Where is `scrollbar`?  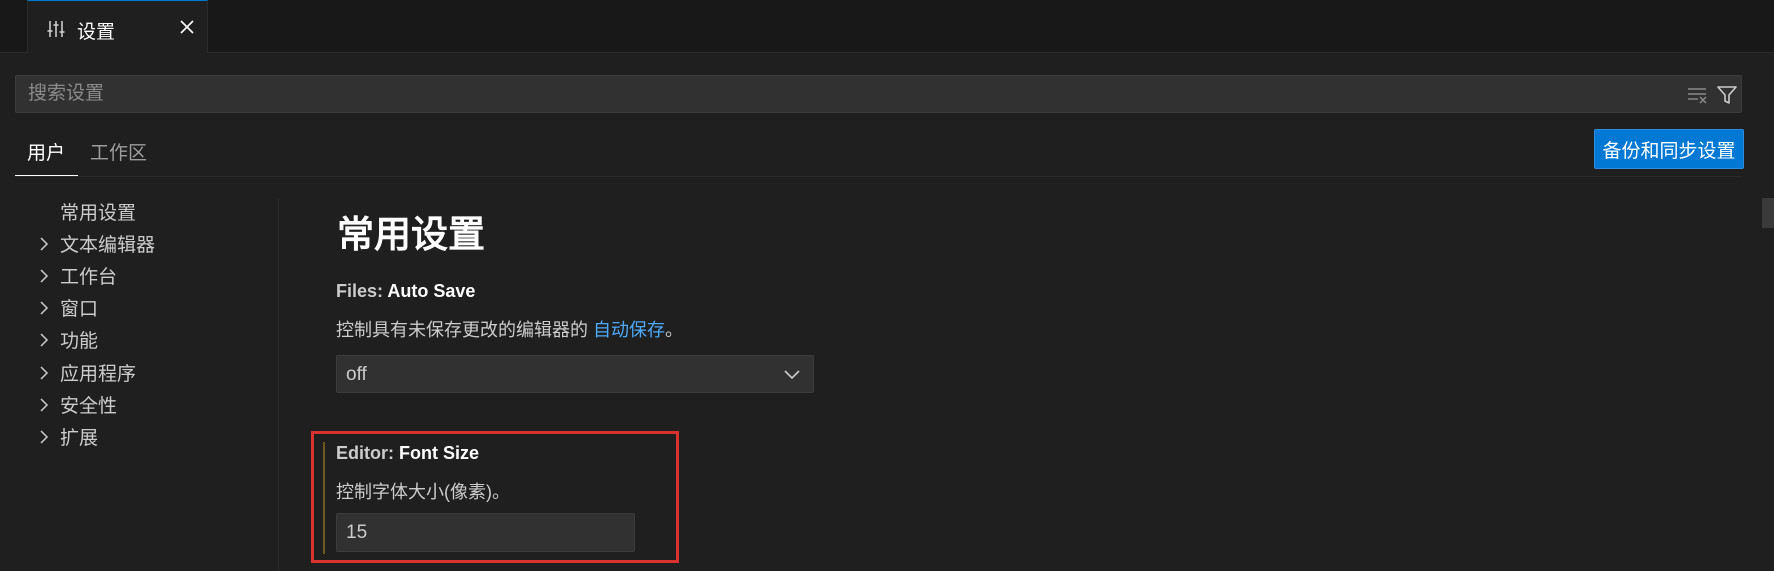
scrollbar is located at coordinates (1768, 213).